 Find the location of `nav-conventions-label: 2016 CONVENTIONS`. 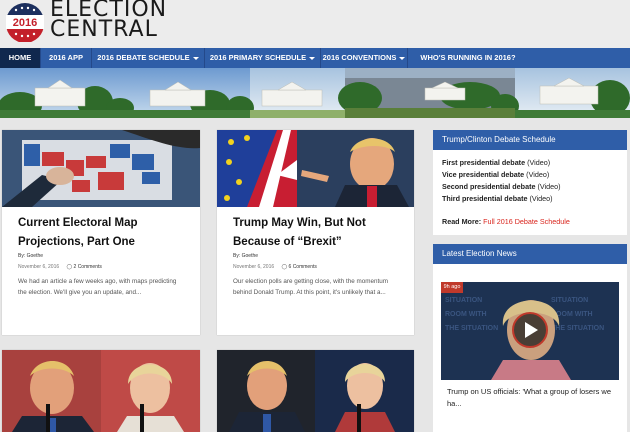

nav-conventions-label: 2016 CONVENTIONS is located at coordinates (359, 57).